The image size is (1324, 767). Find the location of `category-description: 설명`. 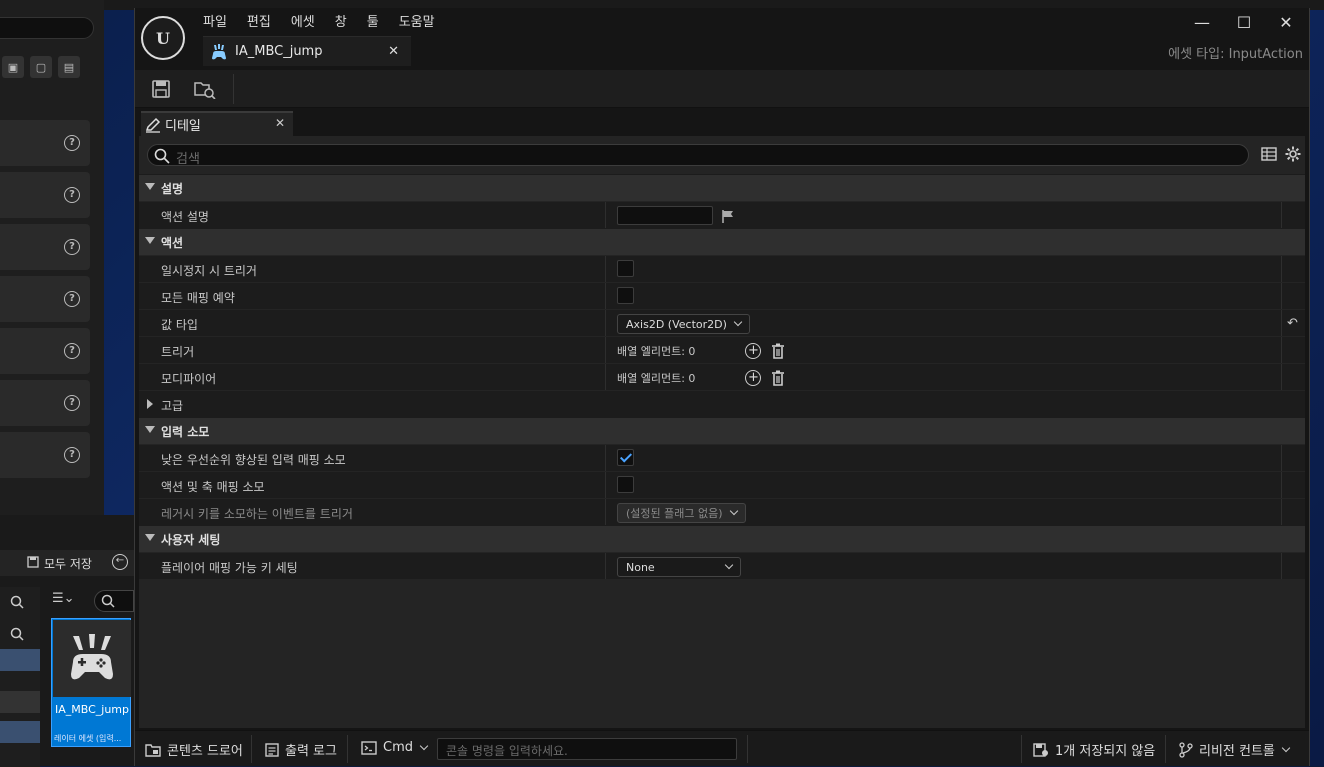

category-description: 설명 is located at coordinates (722, 187).